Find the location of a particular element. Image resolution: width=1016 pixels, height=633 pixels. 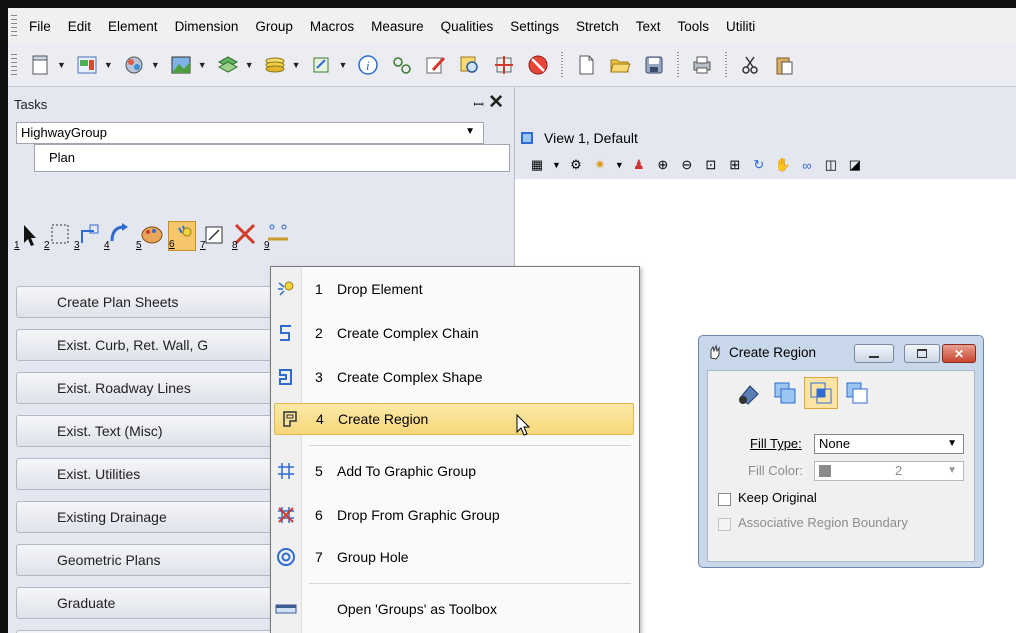

keep-original-checkbox is located at coordinates (724, 499).